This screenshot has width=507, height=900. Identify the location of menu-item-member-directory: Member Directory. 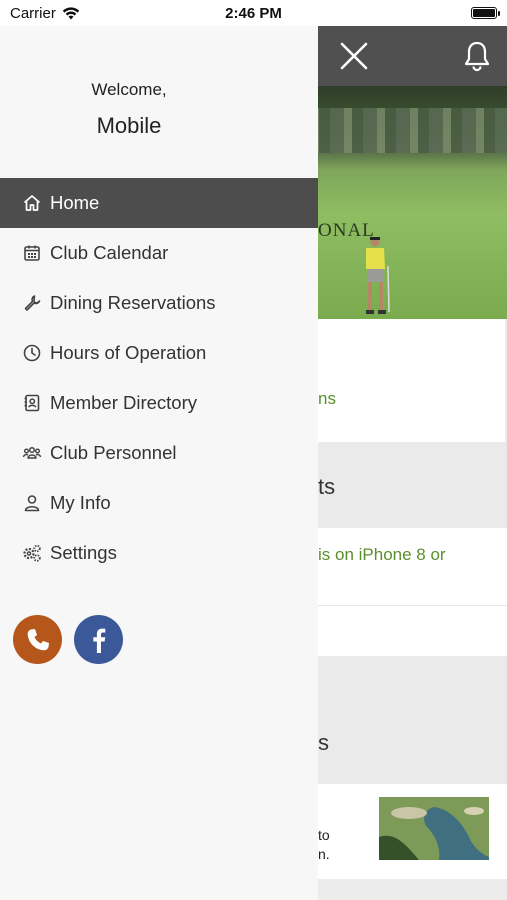
(159, 403).